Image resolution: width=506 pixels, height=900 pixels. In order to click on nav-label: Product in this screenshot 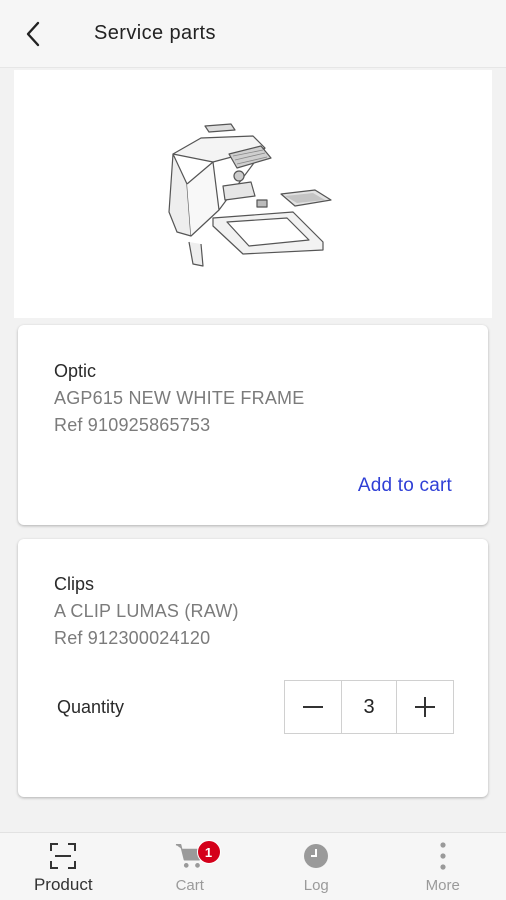, I will do `click(63, 884)`.